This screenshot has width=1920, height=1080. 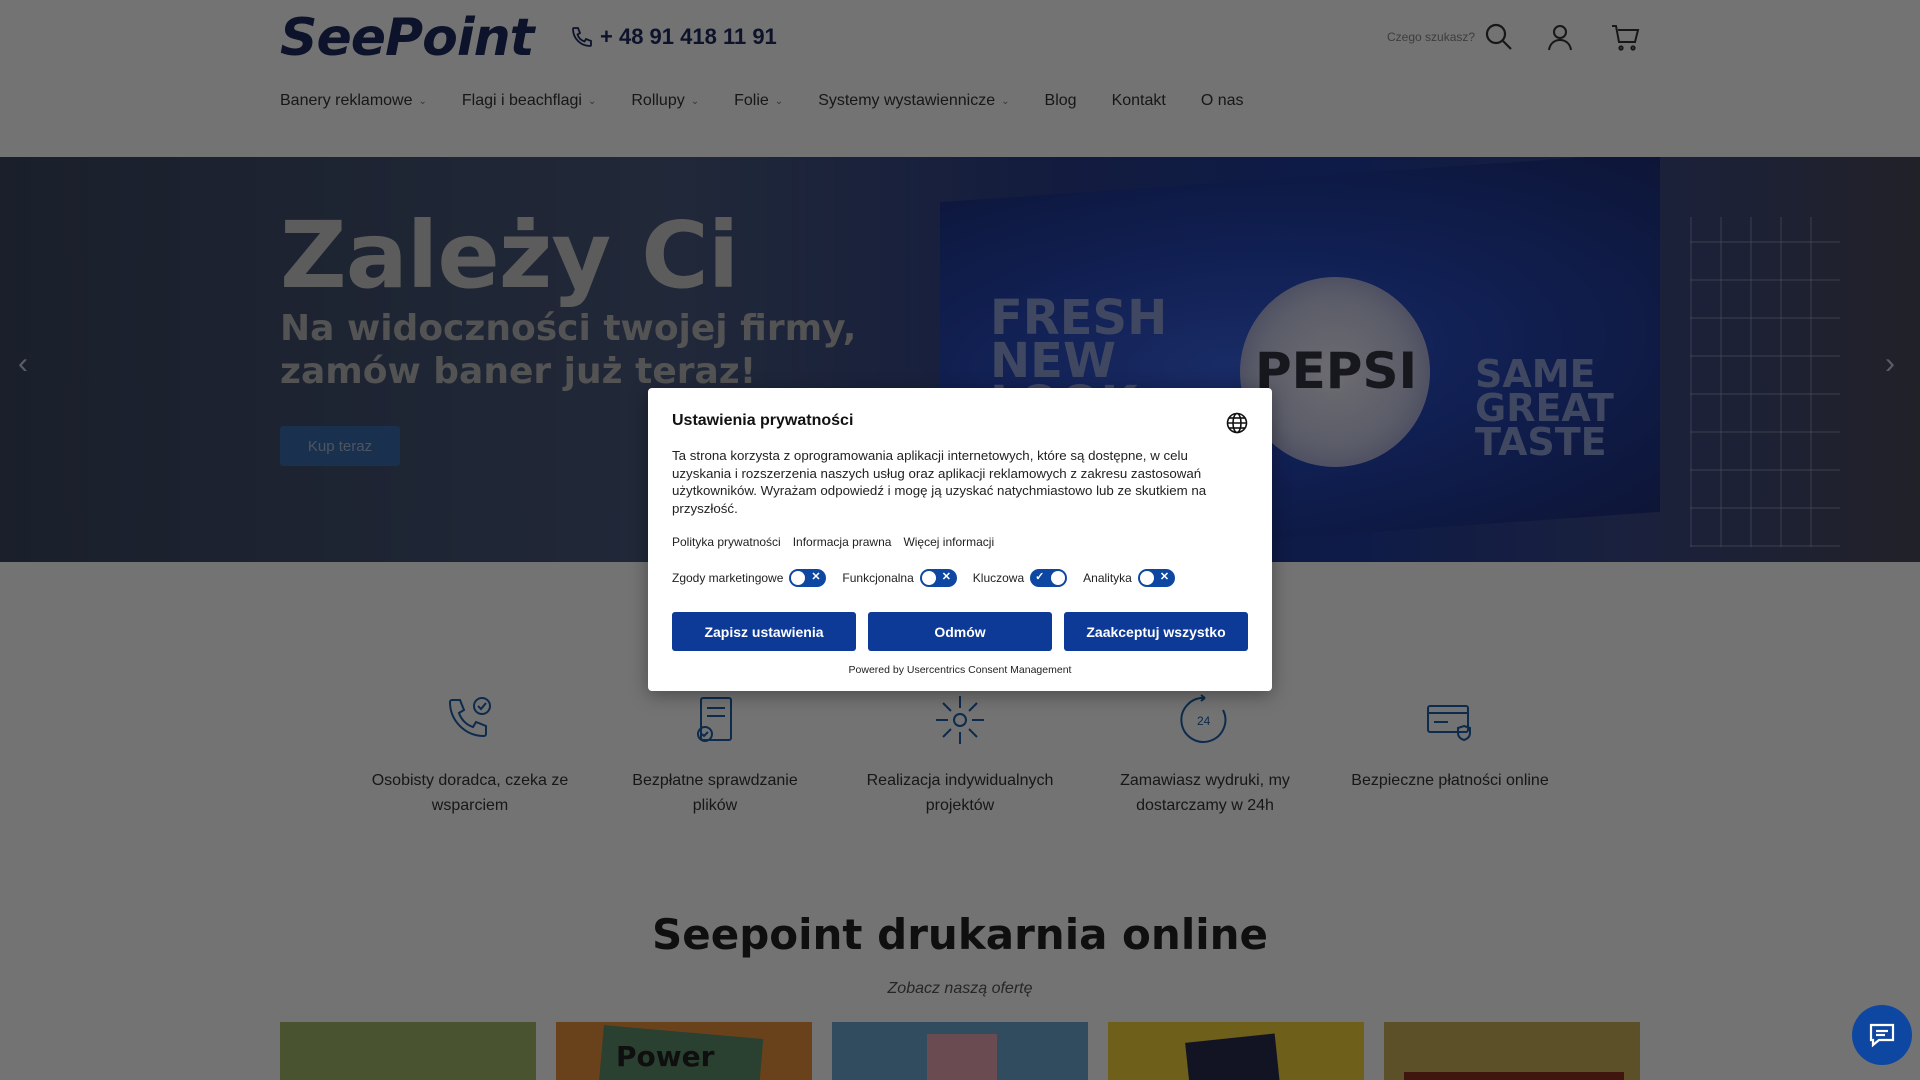 What do you see at coordinates (665, 101) in the screenshot?
I see `nav-item-rollupy: Rollupy ⌄` at bounding box center [665, 101].